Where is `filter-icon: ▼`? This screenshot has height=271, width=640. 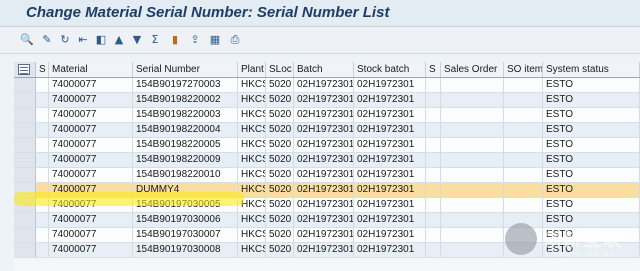
filter-icon: ▼ is located at coordinates (137, 39).